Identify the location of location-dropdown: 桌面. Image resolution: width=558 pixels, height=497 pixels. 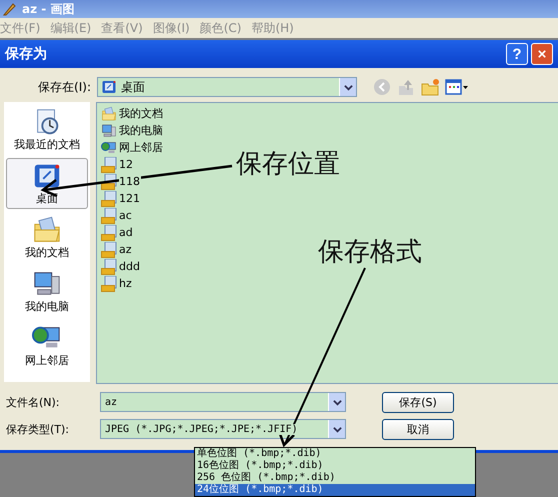
(227, 87).